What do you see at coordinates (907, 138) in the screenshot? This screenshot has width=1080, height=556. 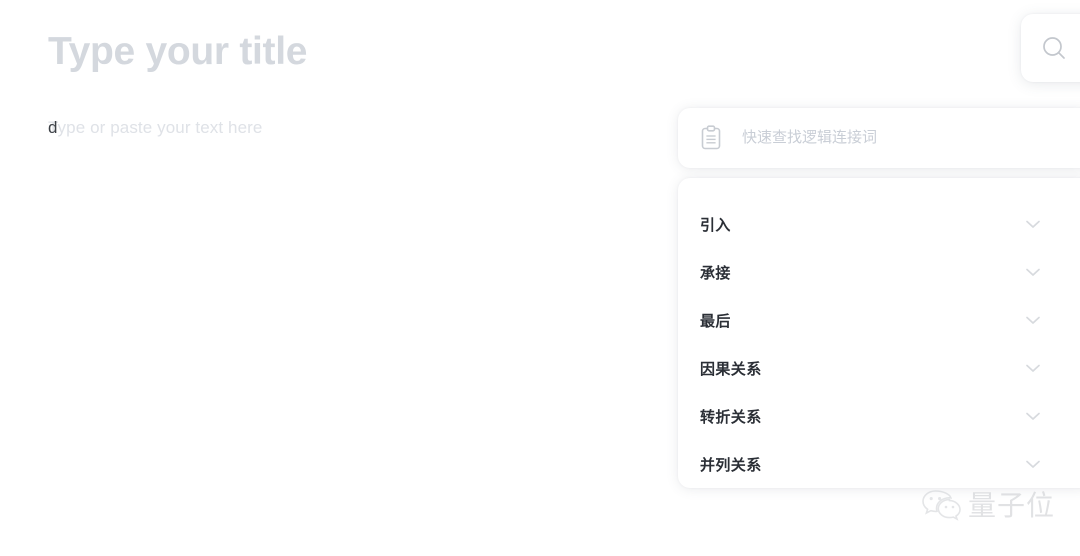 I see `panel-search-input` at bounding box center [907, 138].